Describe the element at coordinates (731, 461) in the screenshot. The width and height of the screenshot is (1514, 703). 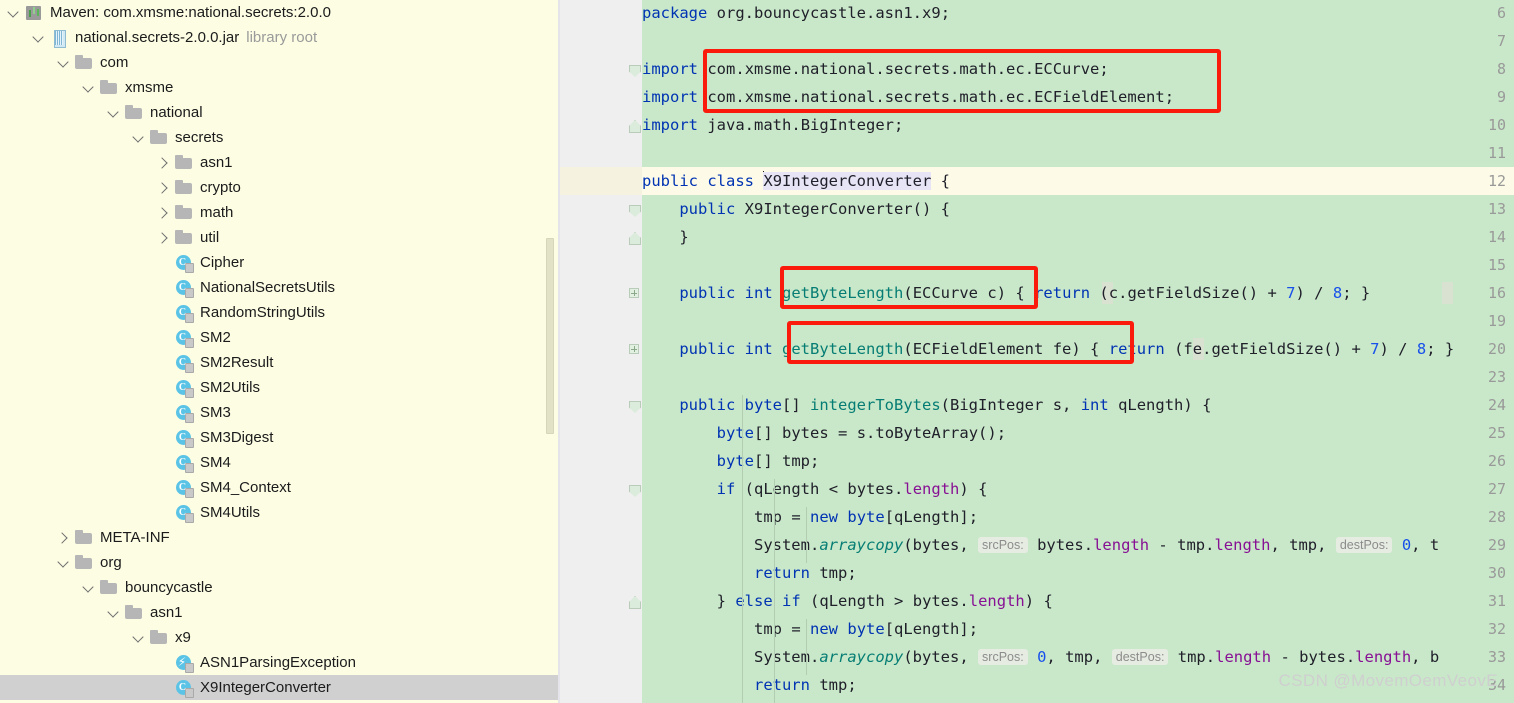
I see `code-line: byte[] tmp;` at that location.